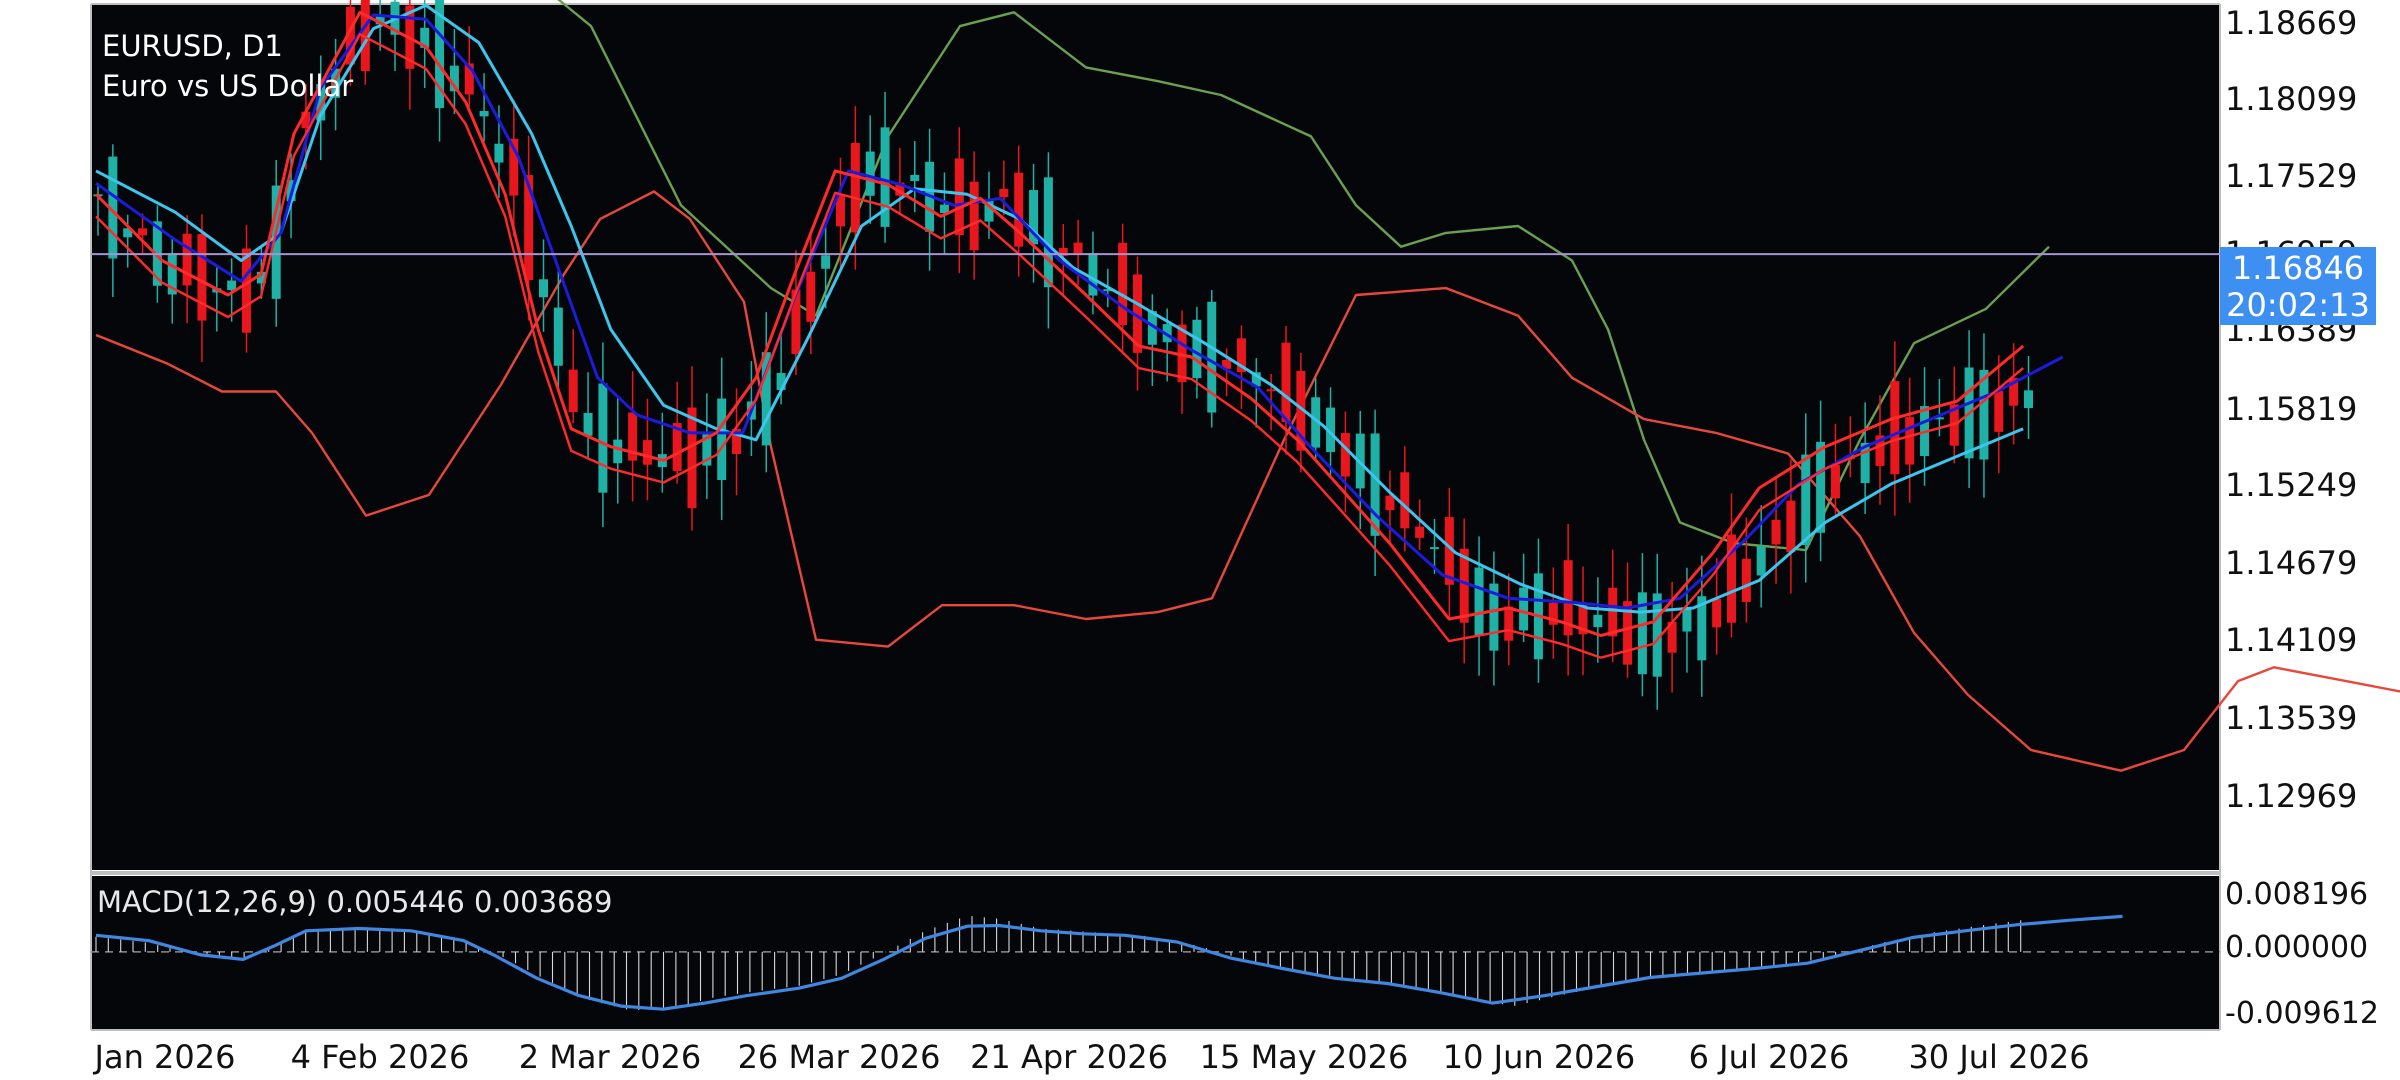 The width and height of the screenshot is (2400, 1080). I want to click on price-tick-label: 1.13539, so click(2291, 718).